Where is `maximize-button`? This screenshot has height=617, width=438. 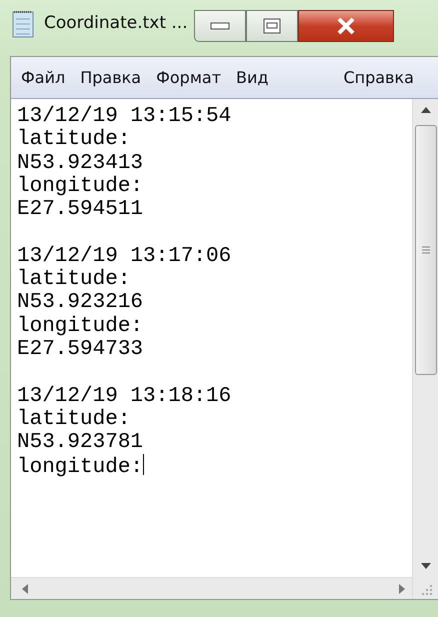
maximize-button is located at coordinates (272, 26).